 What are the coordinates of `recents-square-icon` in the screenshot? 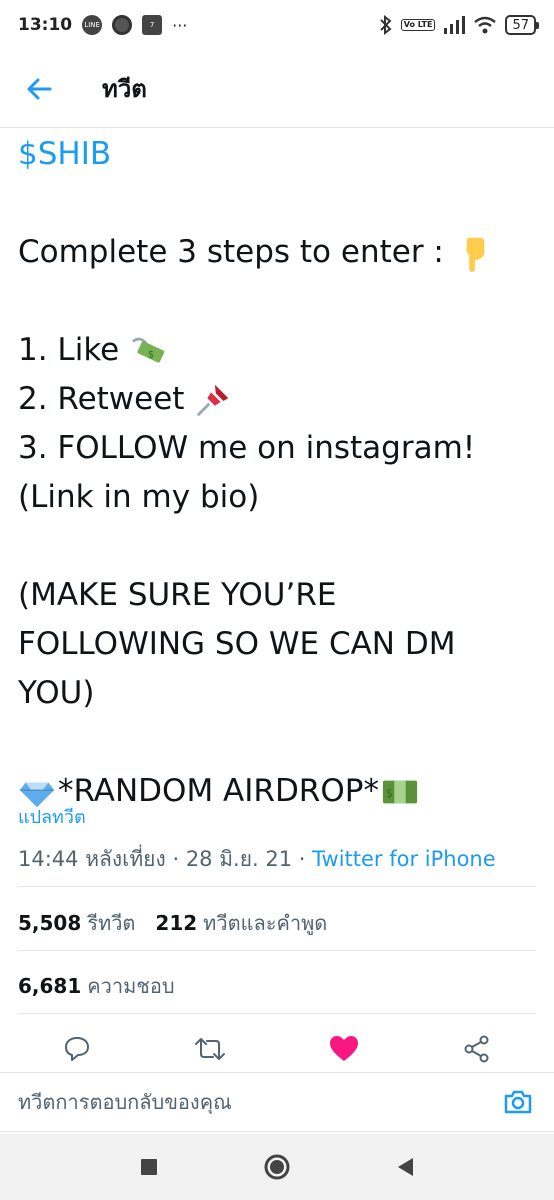 It's located at (149, 1167).